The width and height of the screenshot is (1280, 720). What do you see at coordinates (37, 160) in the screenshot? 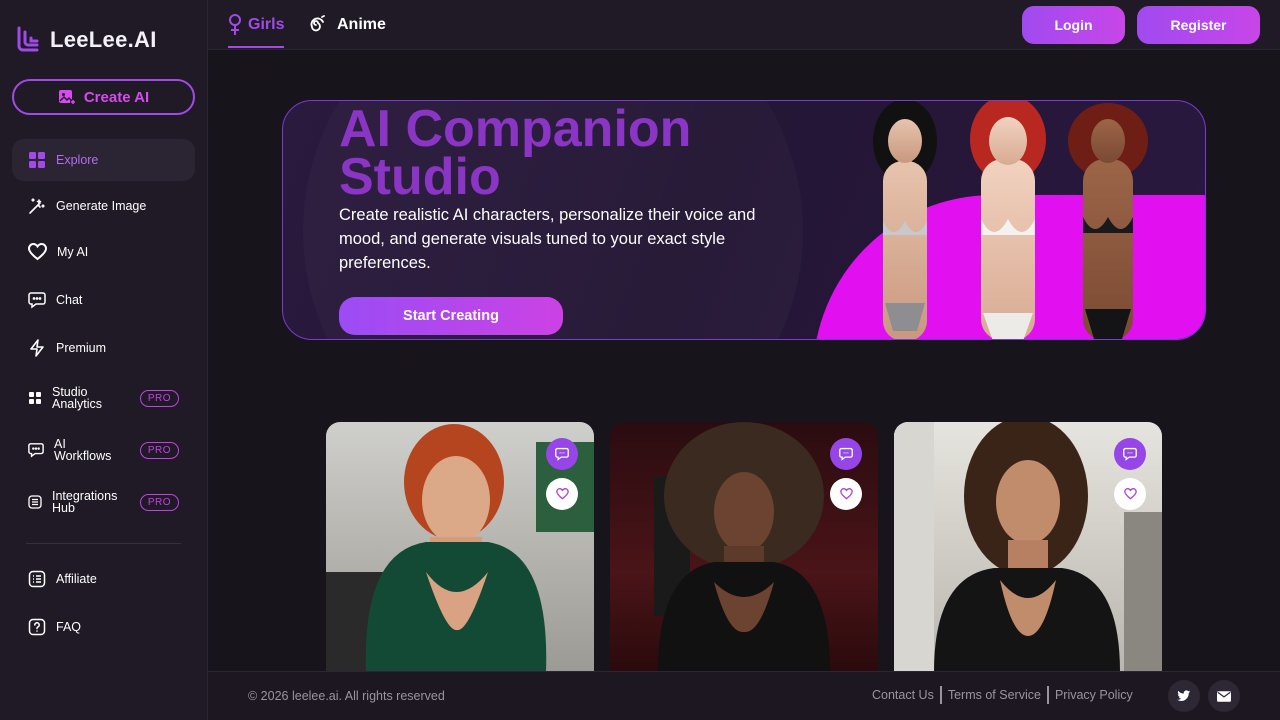
I see `grid-icon` at bounding box center [37, 160].